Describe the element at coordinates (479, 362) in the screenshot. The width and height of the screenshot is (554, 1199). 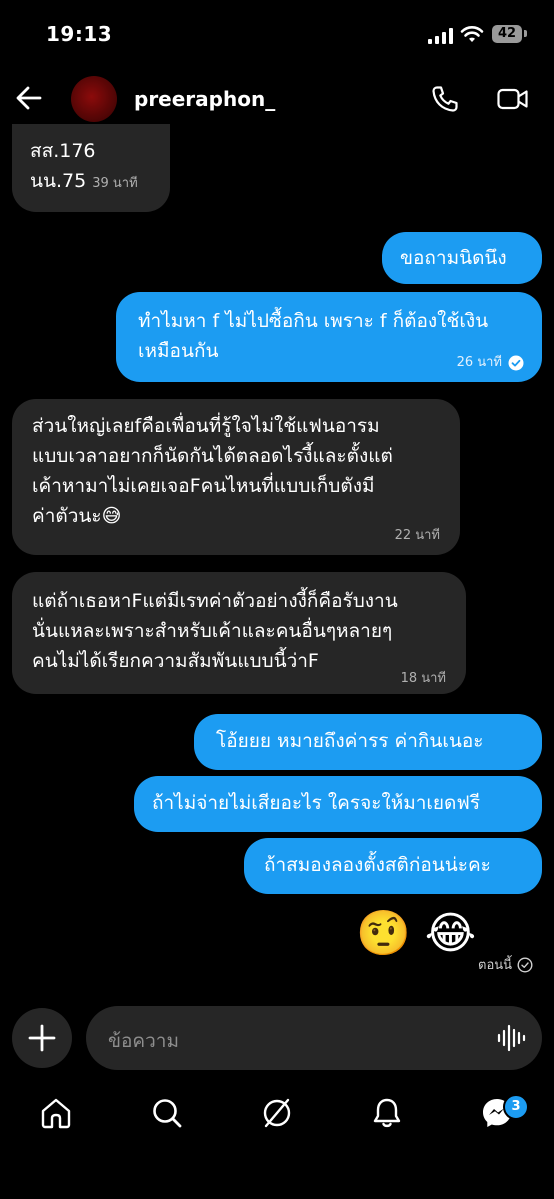
I see `message-timestamp: 26 นาที` at that location.